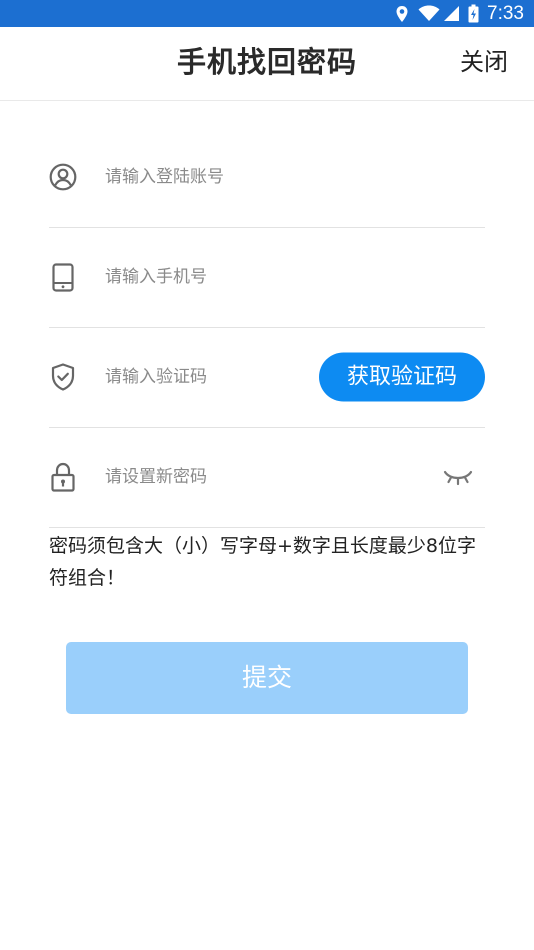  I want to click on phone-row, so click(267, 277).